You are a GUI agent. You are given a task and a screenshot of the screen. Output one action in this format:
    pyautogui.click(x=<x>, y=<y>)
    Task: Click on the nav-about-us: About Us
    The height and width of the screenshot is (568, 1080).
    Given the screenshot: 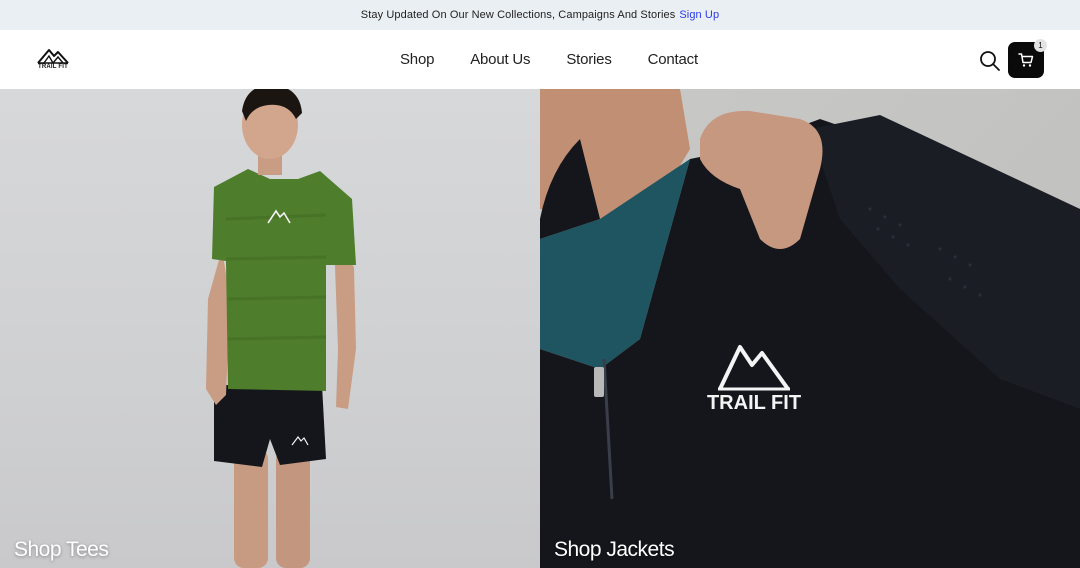 What is the action you would take?
    pyautogui.click(x=500, y=59)
    